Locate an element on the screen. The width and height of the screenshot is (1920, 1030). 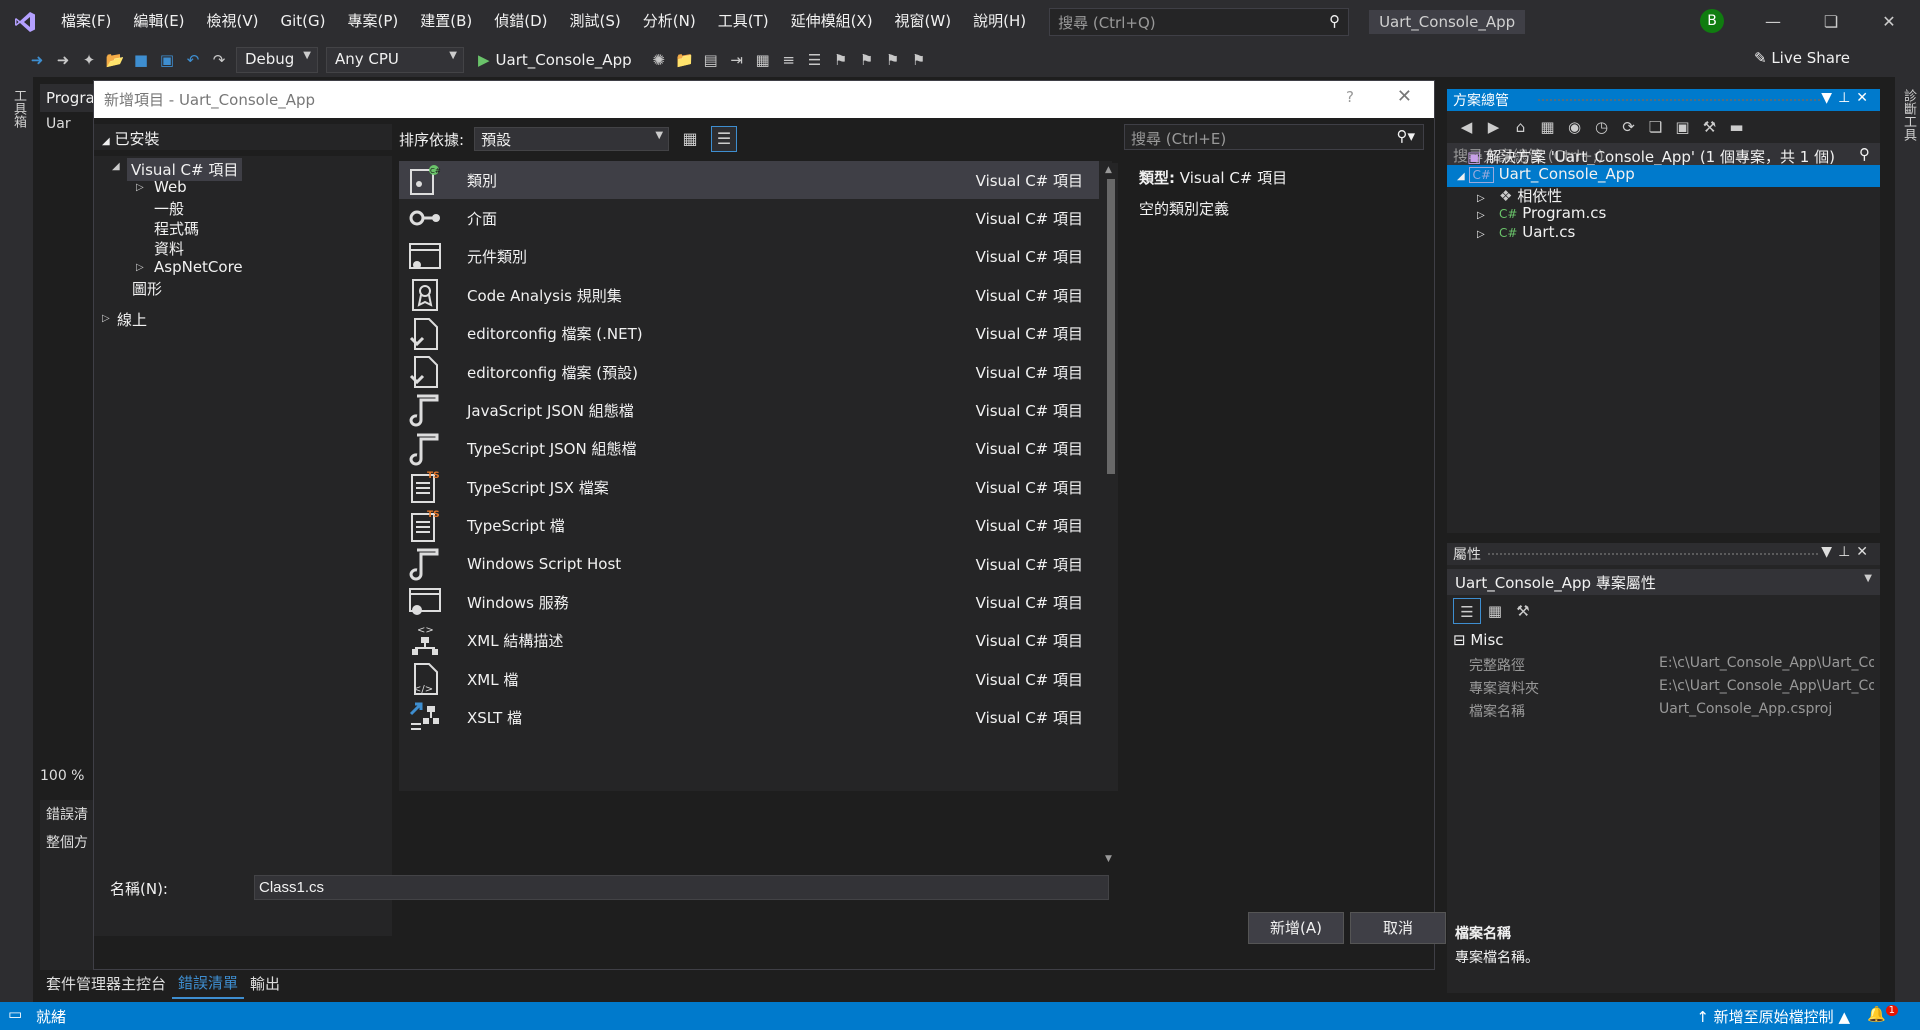
new-project-icon: ✦ is located at coordinates (89, 60).